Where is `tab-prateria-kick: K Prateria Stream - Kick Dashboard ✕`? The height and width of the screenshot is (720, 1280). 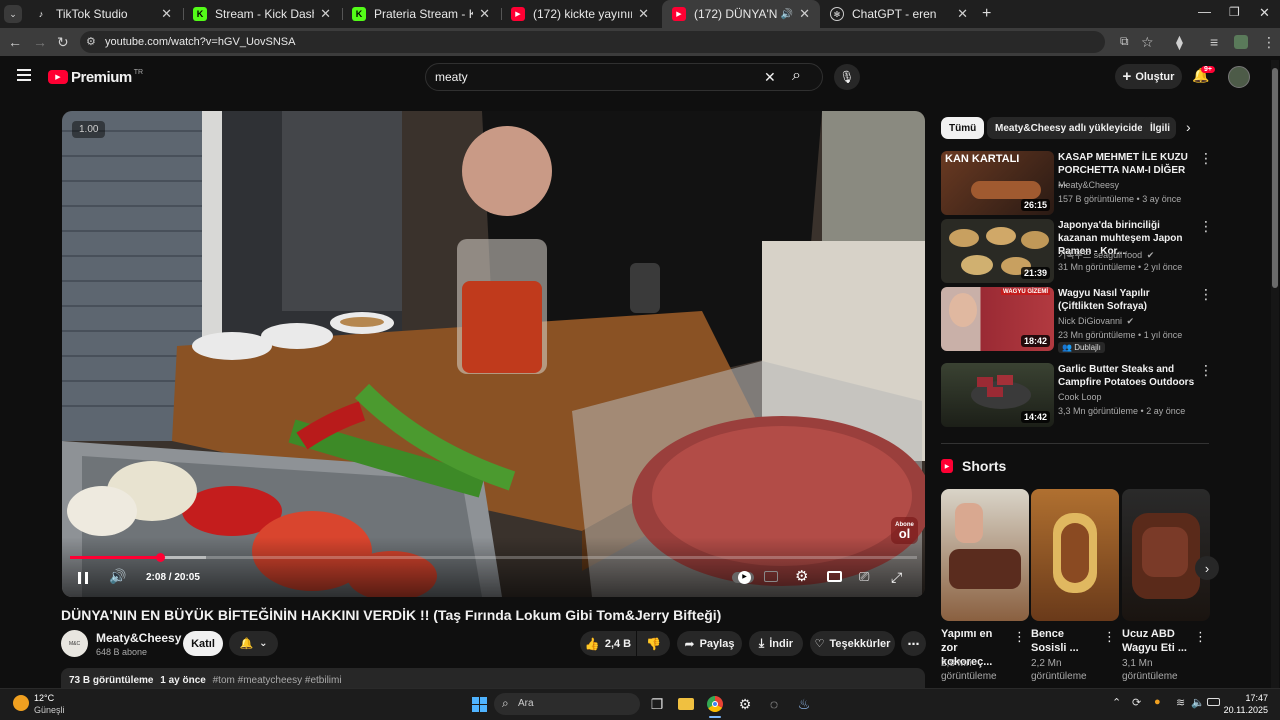
tab-prateria-kick: K Prateria Stream - Kick Dashboard ✕ is located at coordinates (421, 14).